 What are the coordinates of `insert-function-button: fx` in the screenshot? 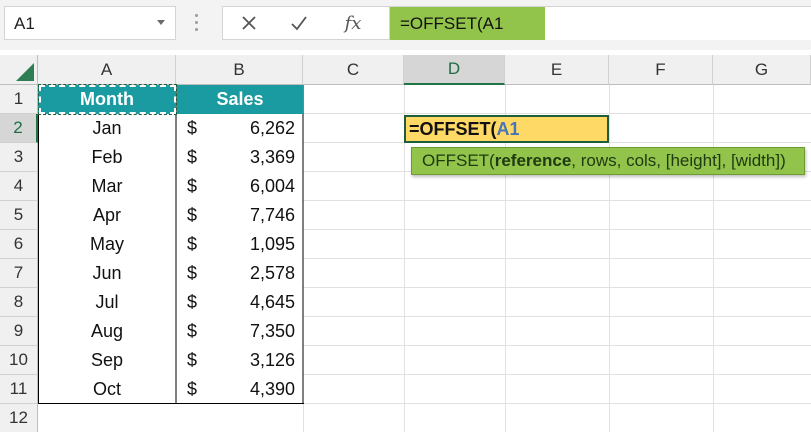 It's located at (353, 23).